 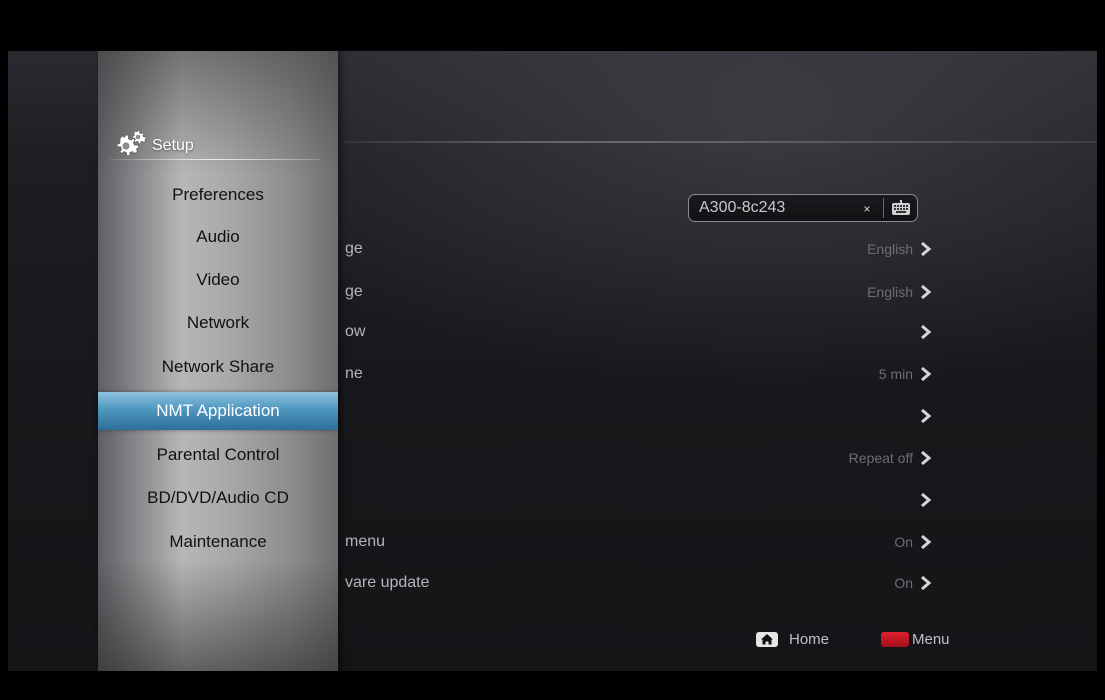 What do you see at coordinates (218, 195) in the screenshot?
I see `sidebar-item-preferences: Preferences` at bounding box center [218, 195].